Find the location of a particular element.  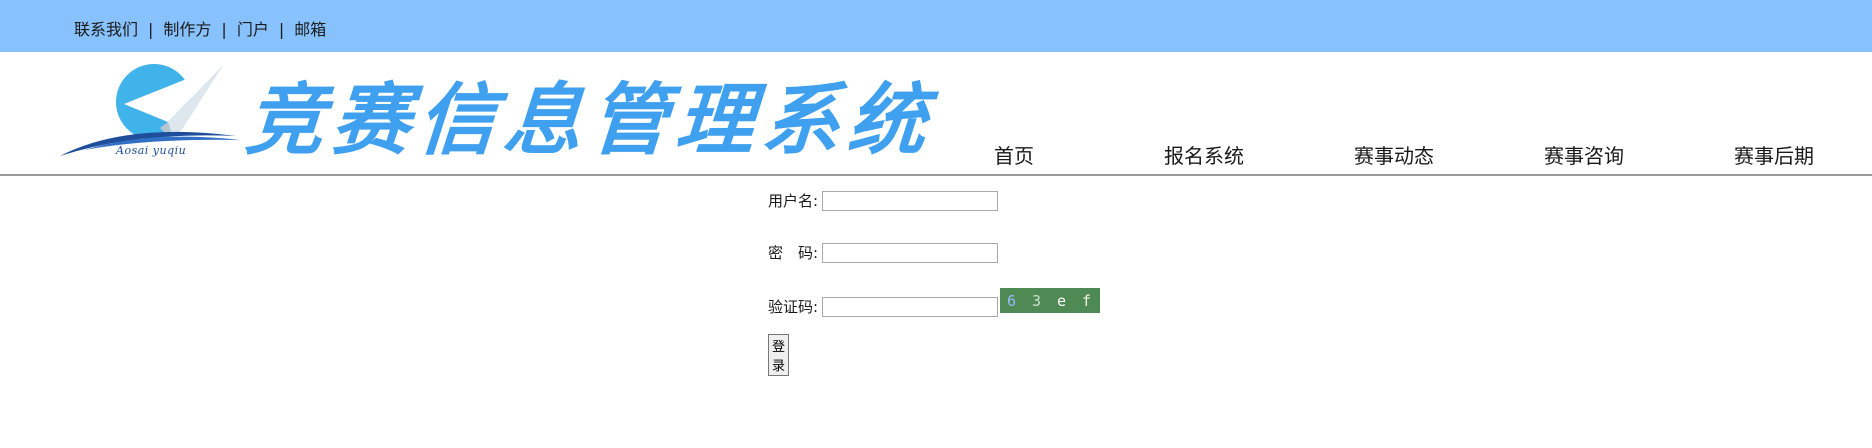

password-input is located at coordinates (910, 252).